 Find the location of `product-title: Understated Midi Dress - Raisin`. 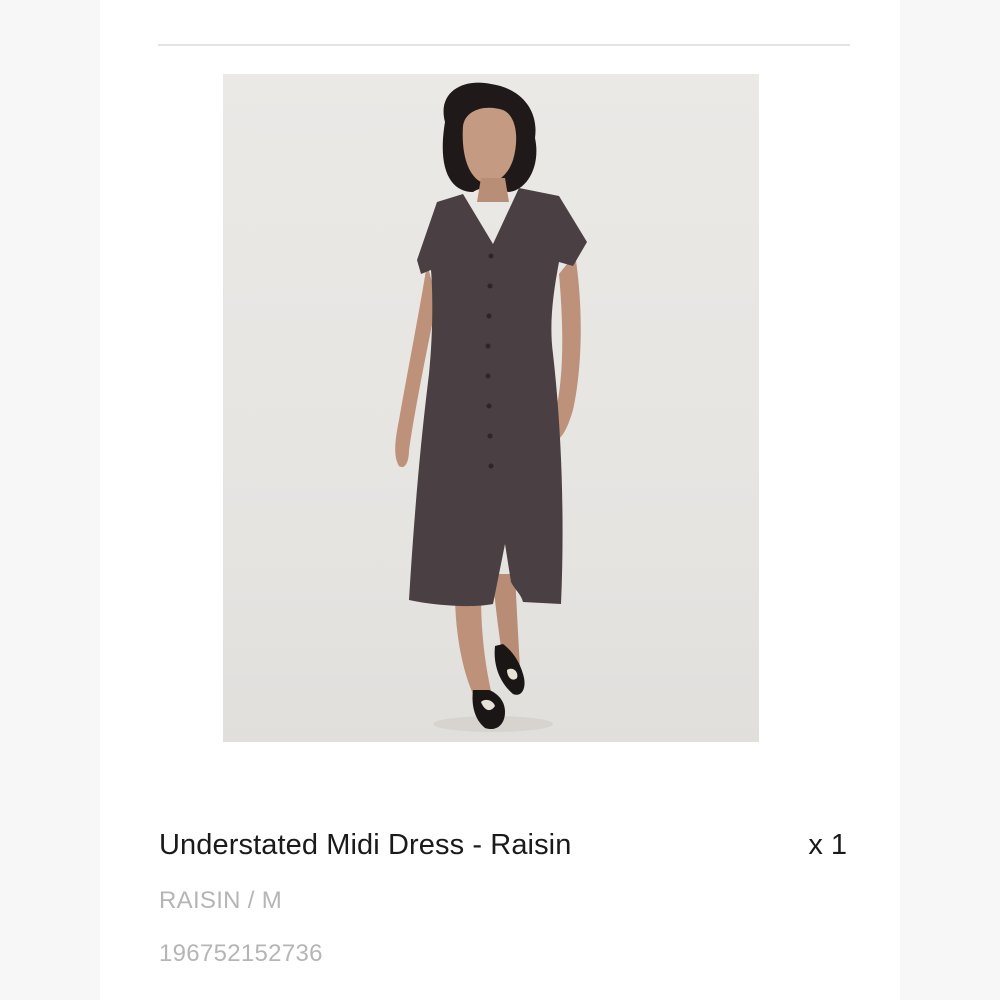

product-title: Understated Midi Dress - Raisin is located at coordinates (365, 845).